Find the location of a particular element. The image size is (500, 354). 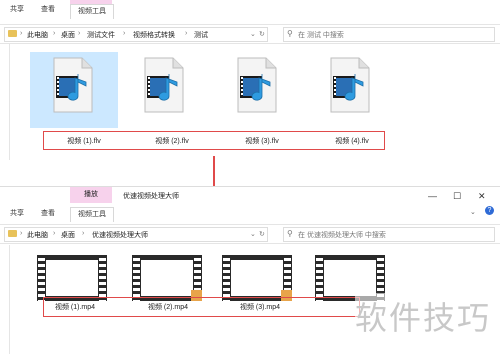

ribbon-tabs: 共享 查看 视频工具 is located at coordinates (250, 9).